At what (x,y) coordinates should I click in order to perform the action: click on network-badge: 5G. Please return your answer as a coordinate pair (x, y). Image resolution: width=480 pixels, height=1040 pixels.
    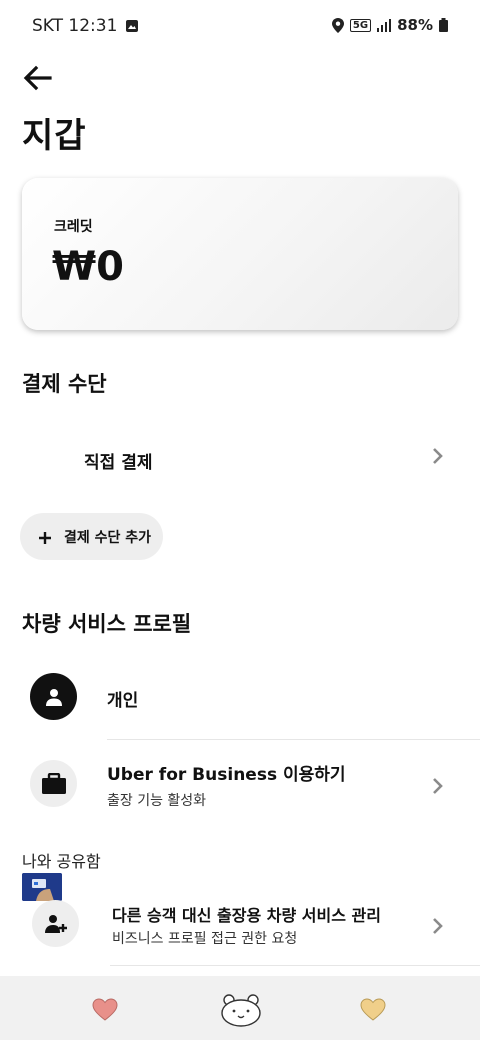
    Looking at the image, I should click on (360, 25).